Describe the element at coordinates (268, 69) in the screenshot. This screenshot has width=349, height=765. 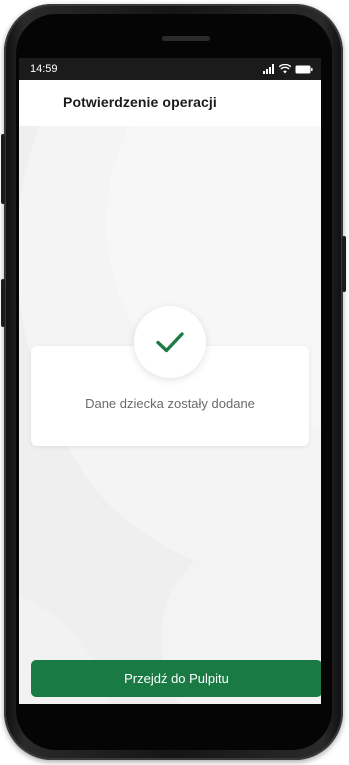
I see `signal-bars-icon` at that location.